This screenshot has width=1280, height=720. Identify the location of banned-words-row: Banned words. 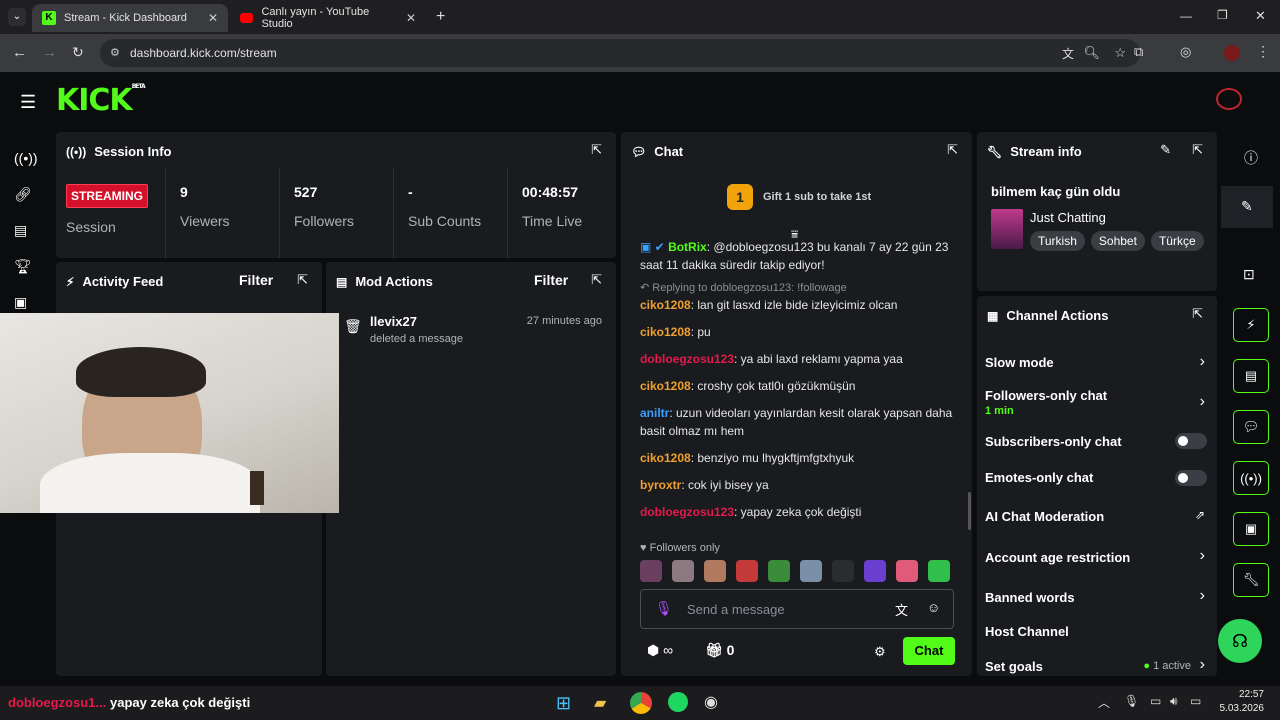
(1095, 597).